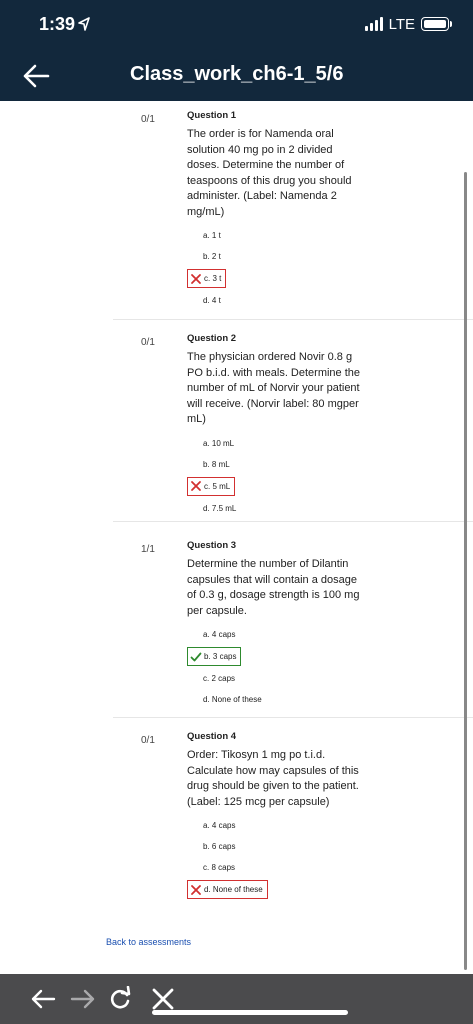 The width and height of the screenshot is (473, 1024). I want to click on check-mark-icon, so click(196, 657).